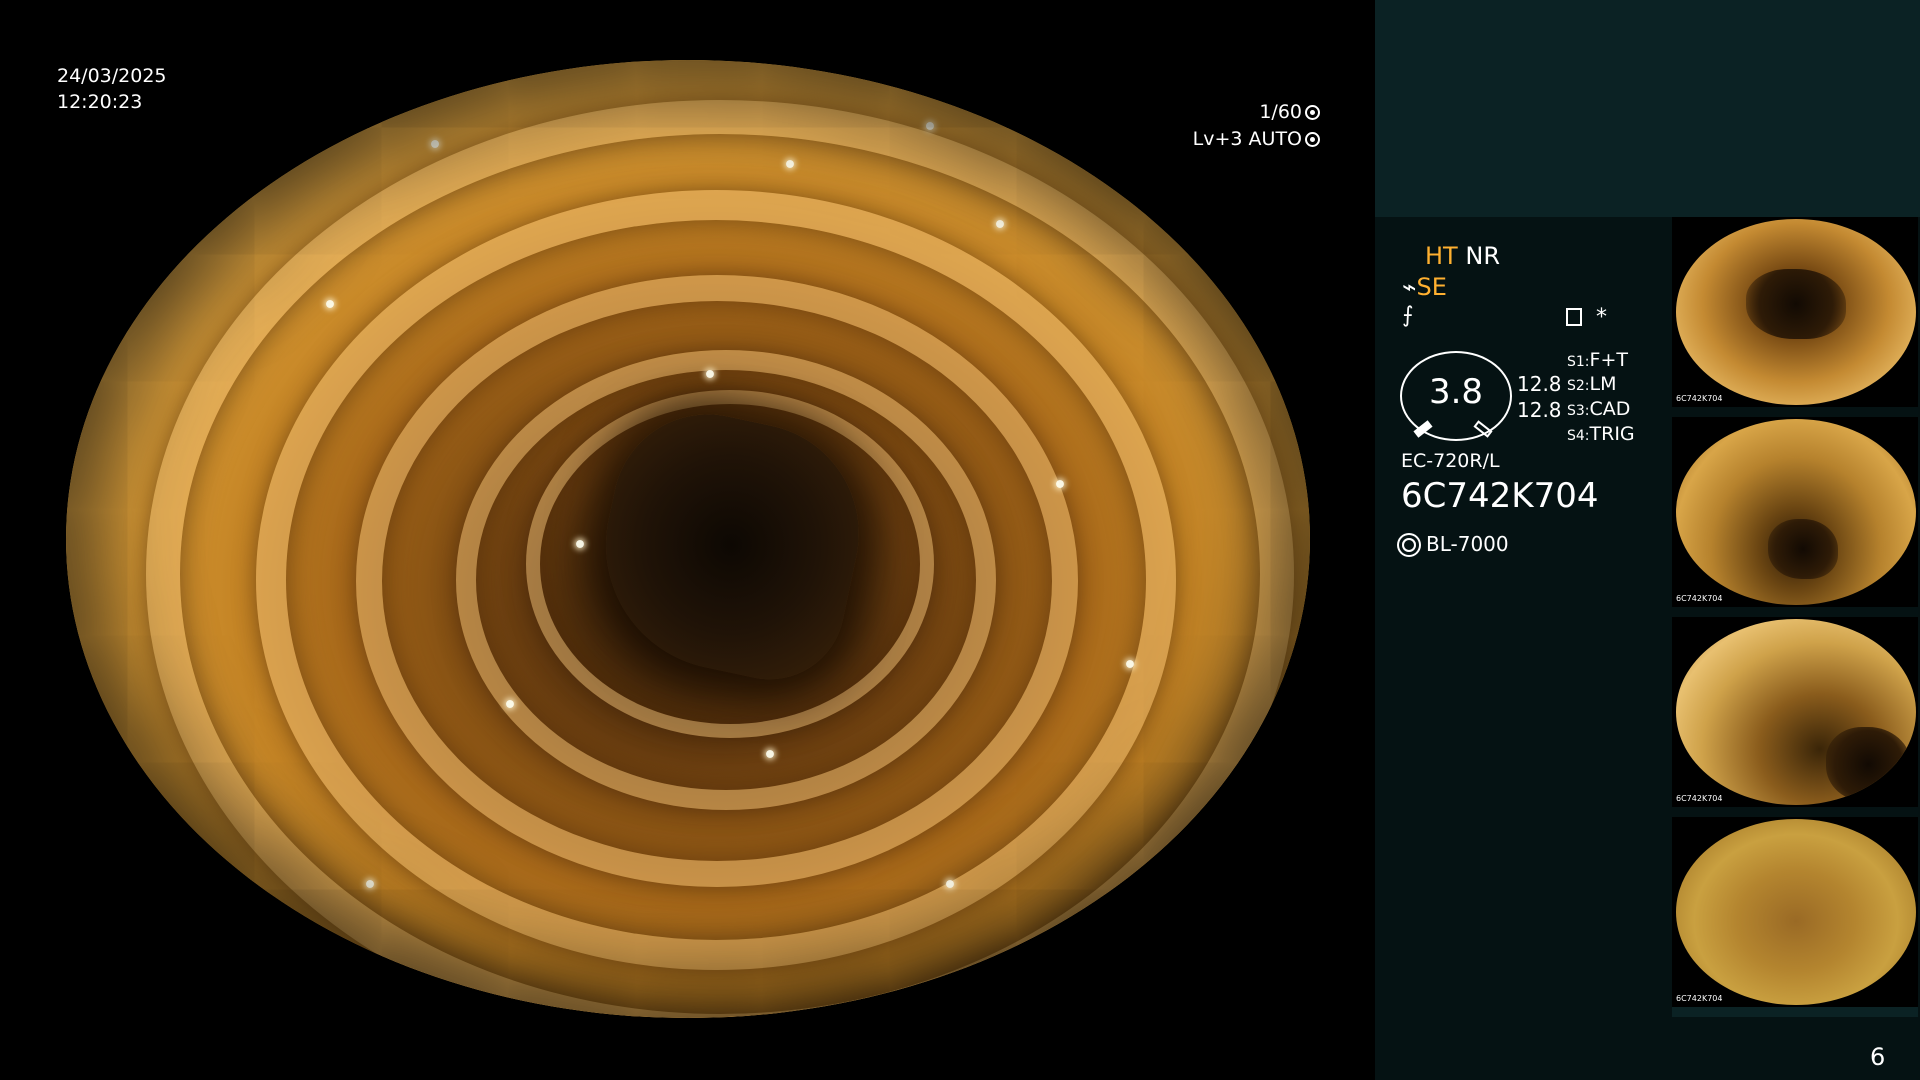  I want to click on exam-time: 12:20:23, so click(100, 102).